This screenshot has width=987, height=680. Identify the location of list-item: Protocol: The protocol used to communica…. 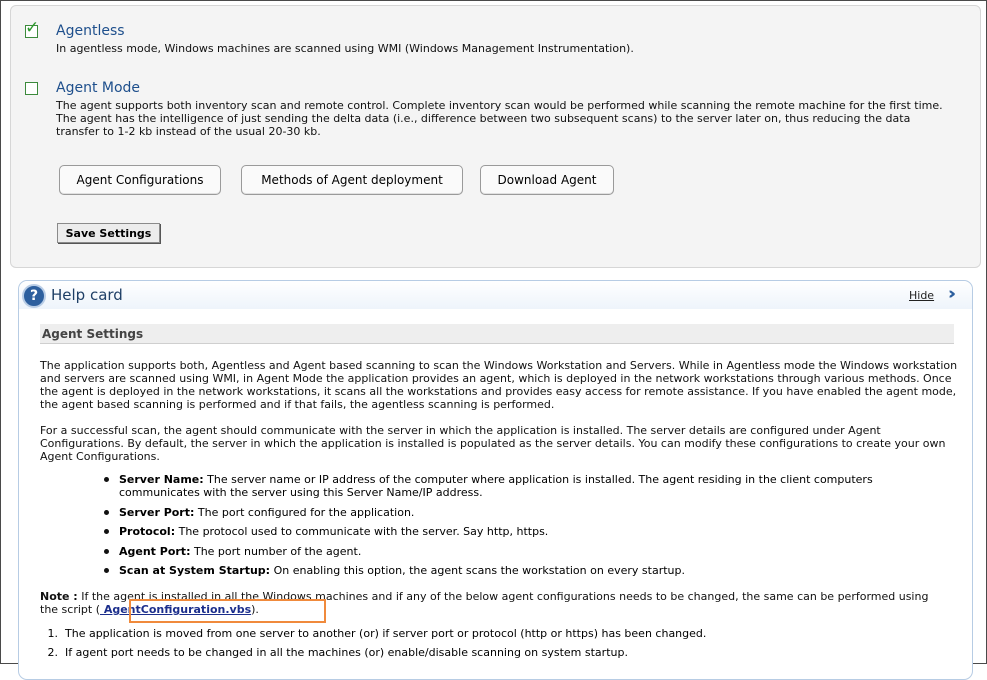
(525, 531).